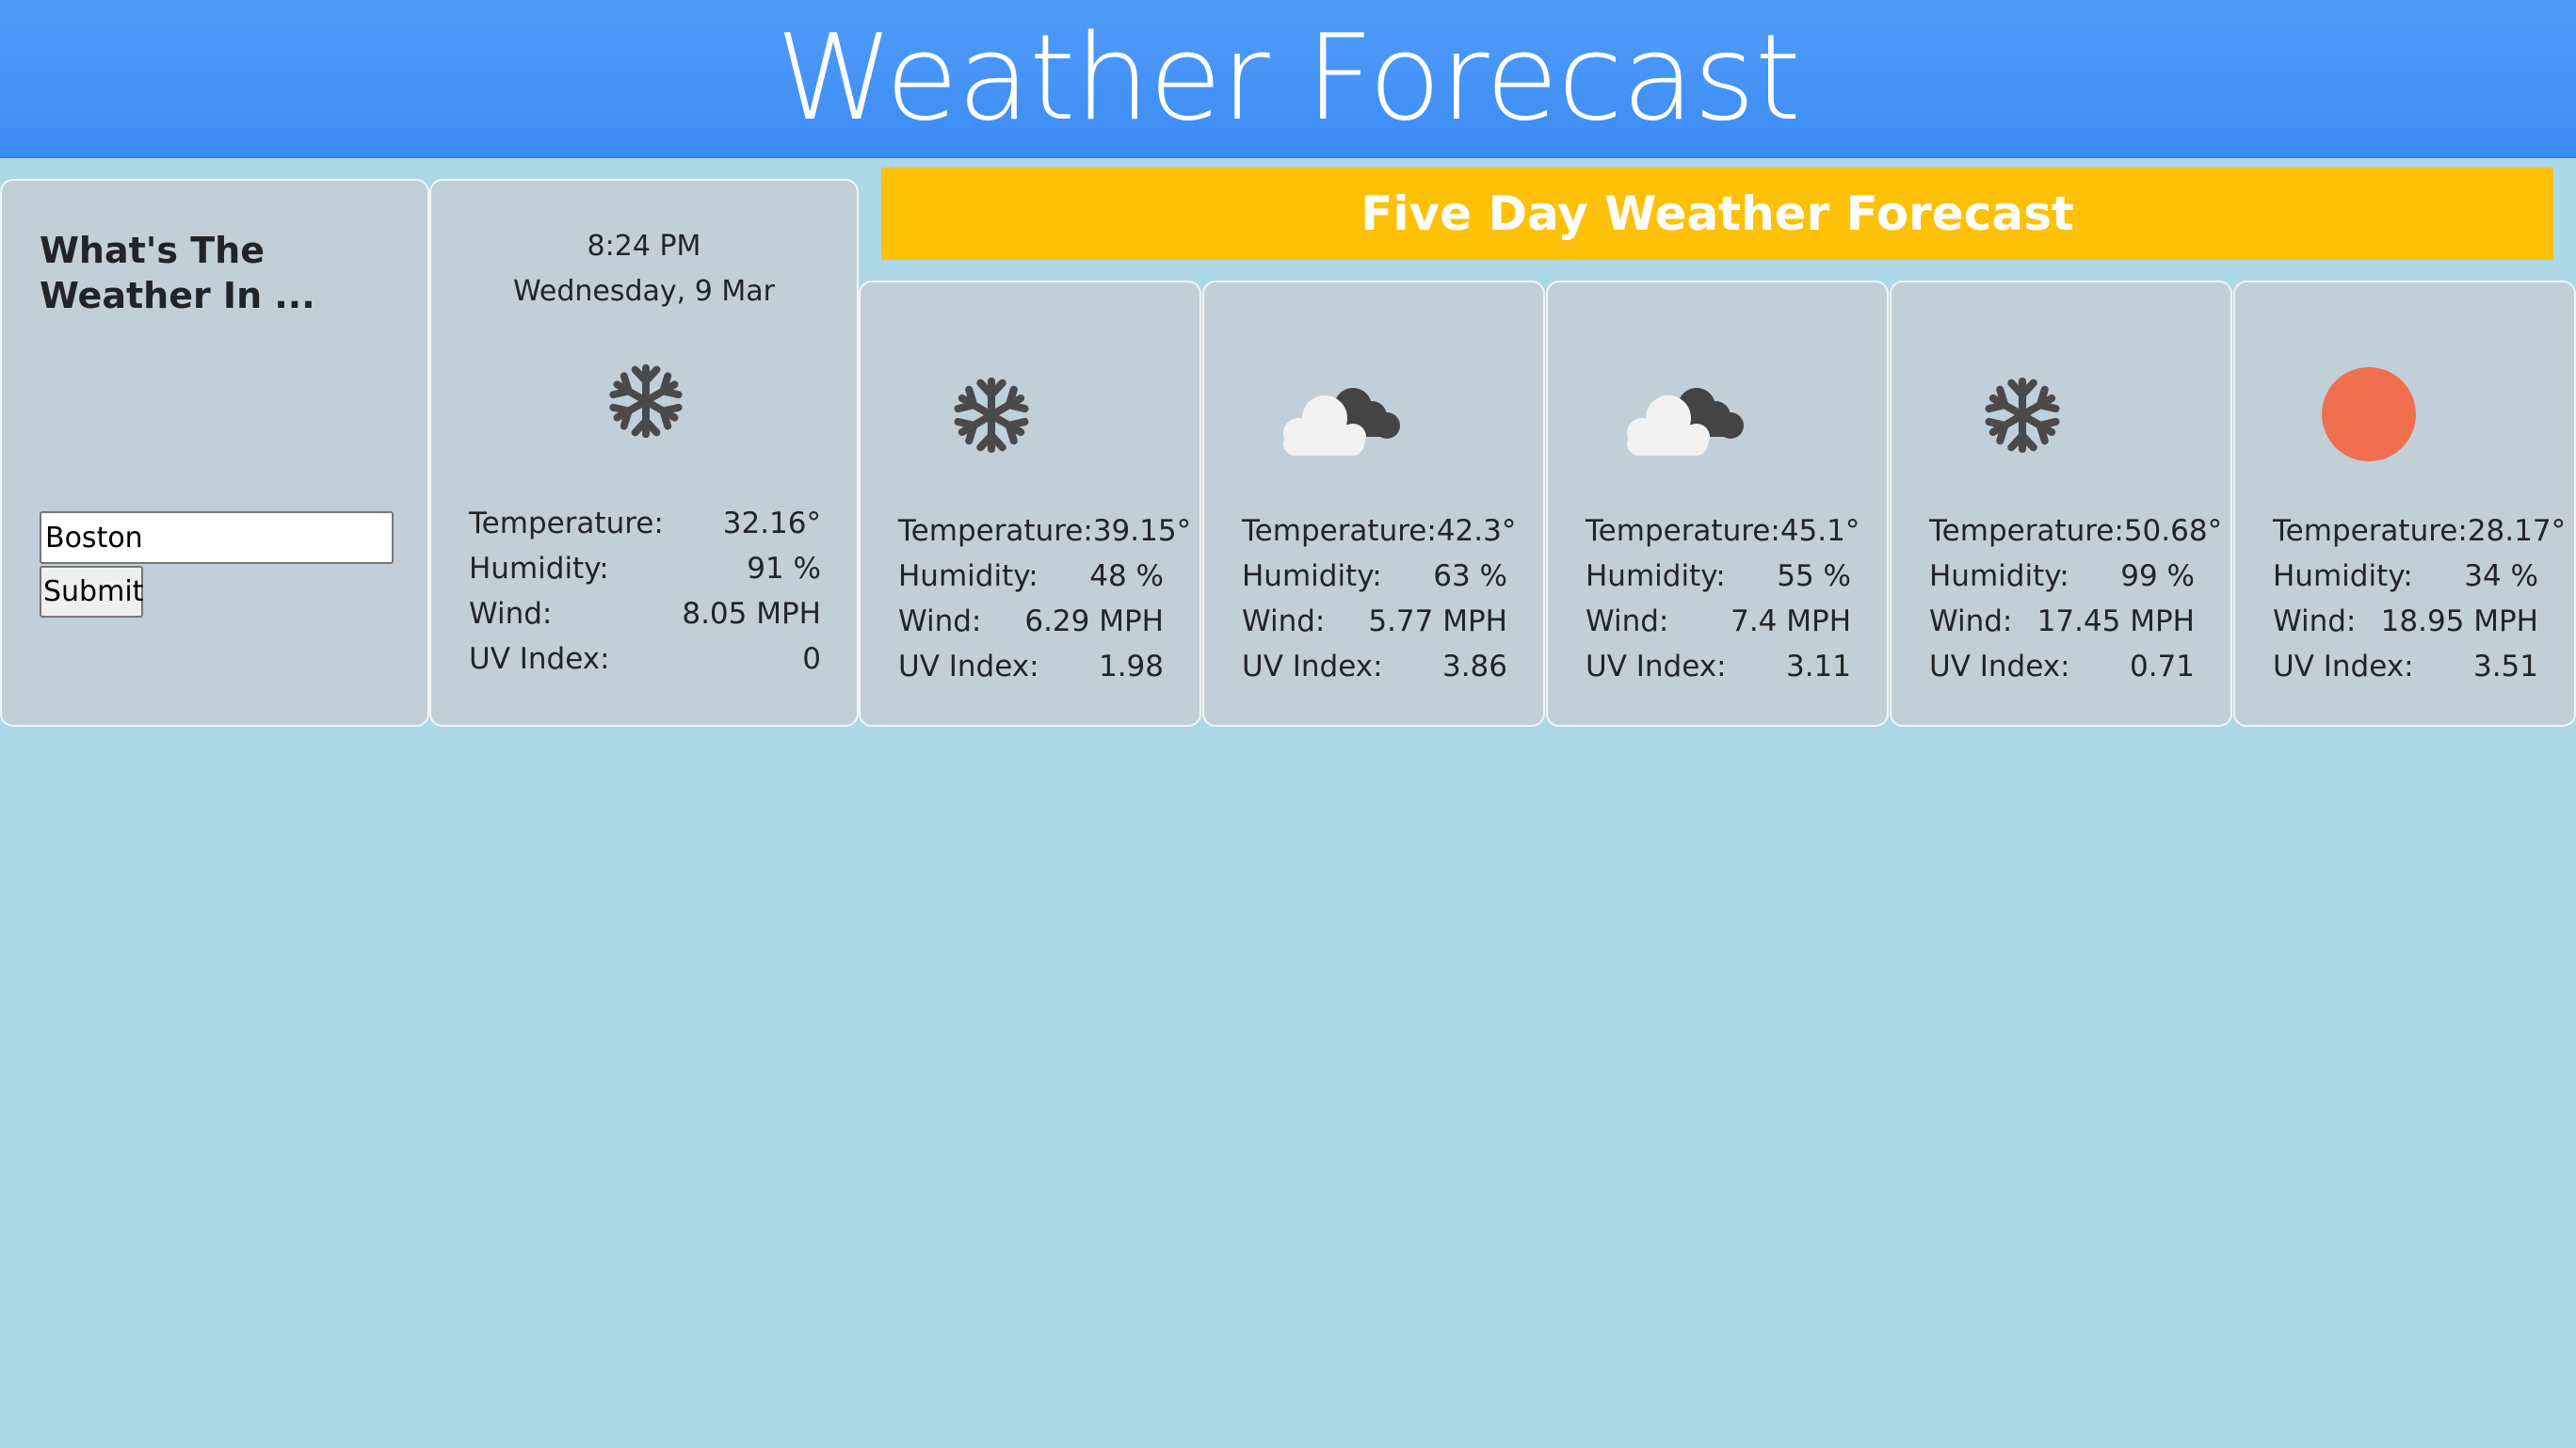  I want to click on uv-index-row: UV Index: 0, so click(645, 659).